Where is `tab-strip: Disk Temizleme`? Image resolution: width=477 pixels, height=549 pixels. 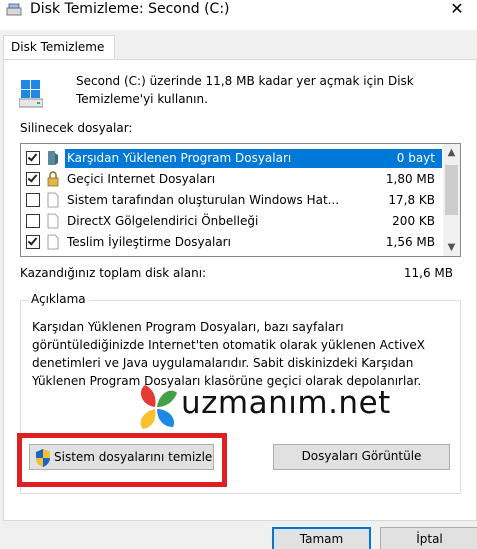
tab-strip: Disk Temizleme is located at coordinates (238, 45).